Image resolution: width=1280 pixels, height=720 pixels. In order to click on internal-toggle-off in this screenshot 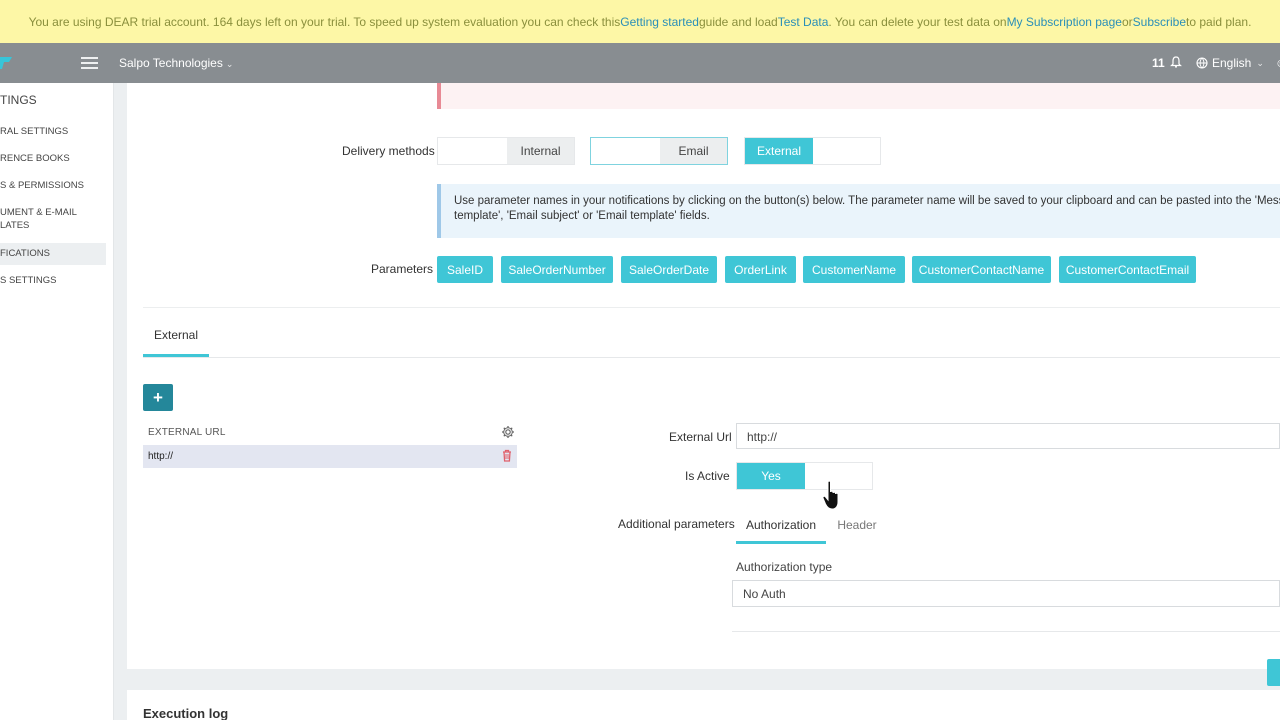, I will do `click(472, 151)`.